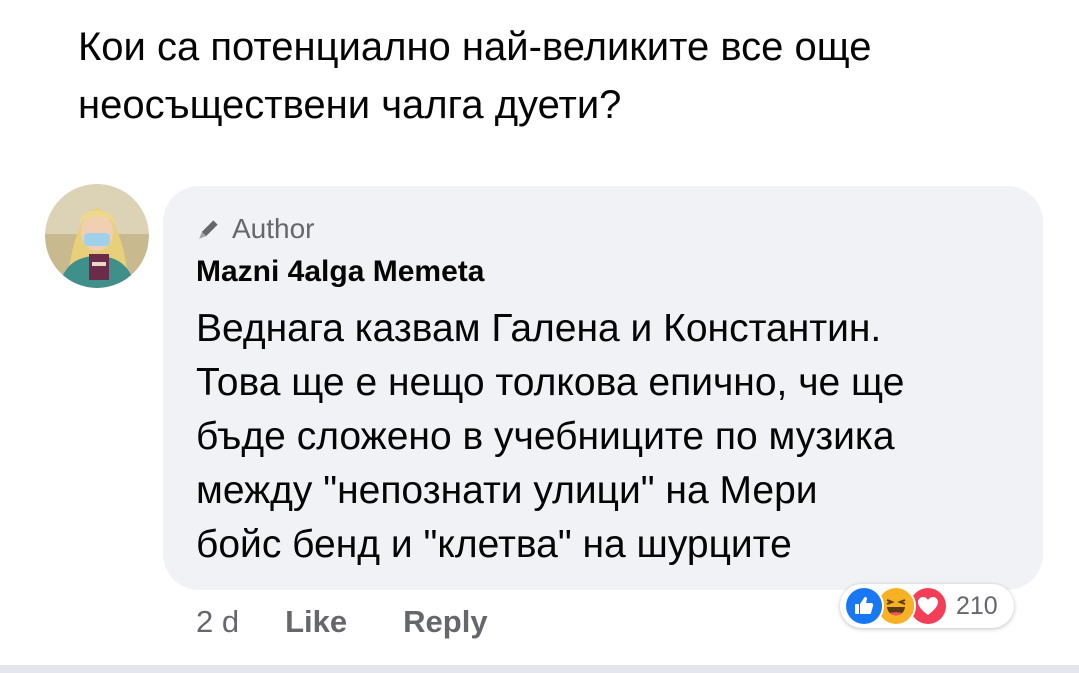 The image size is (1079, 673). What do you see at coordinates (507, 490) in the screenshot?
I see `comment-line: между "непознати улици" на Мери` at bounding box center [507, 490].